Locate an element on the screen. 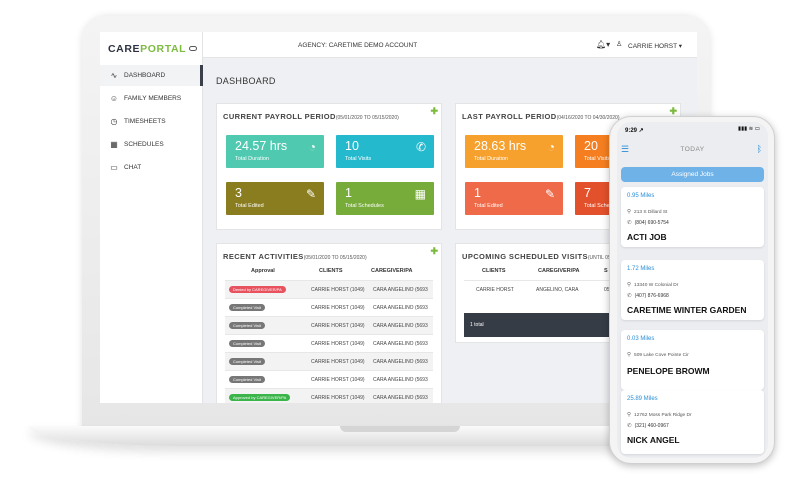  user-icon: ♙ is located at coordinates (619, 44).